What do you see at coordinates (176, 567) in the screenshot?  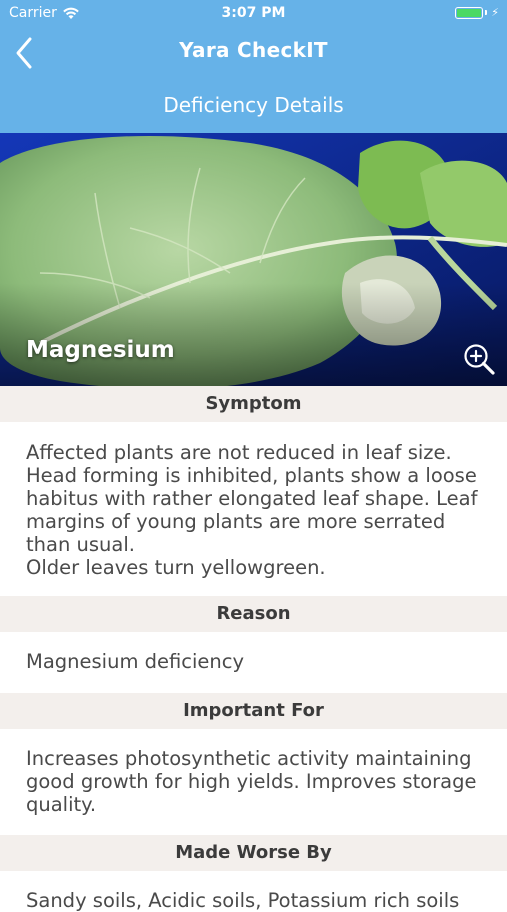 I see `symptom-line: Older leaves turn yellowgreen.` at bounding box center [176, 567].